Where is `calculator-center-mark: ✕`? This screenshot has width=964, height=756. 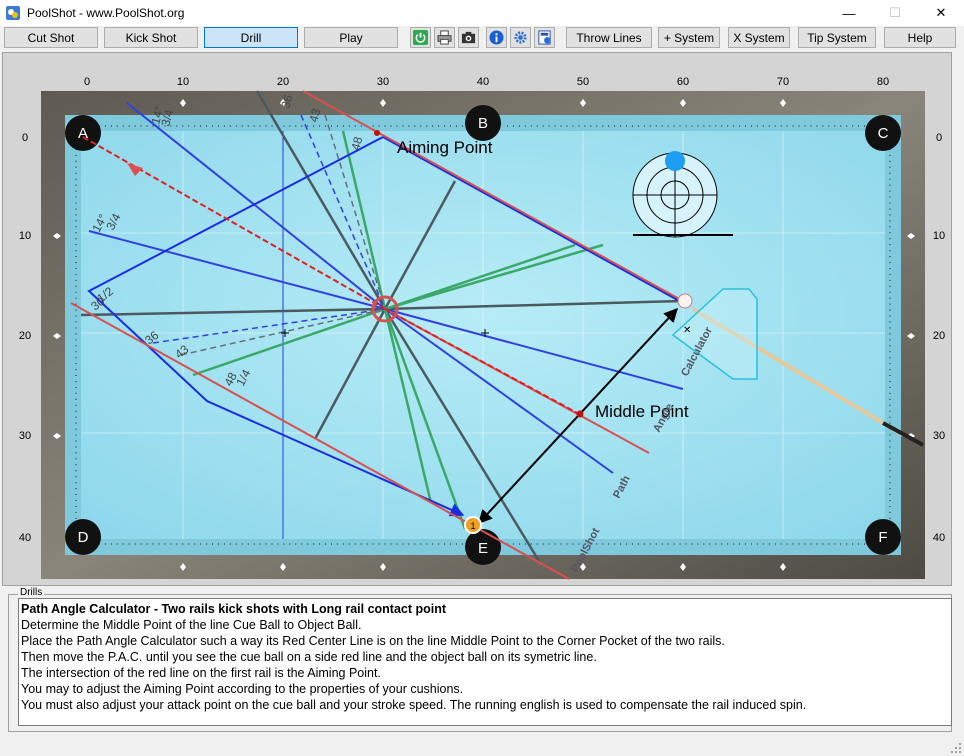
calculator-center-mark: ✕ is located at coordinates (687, 330).